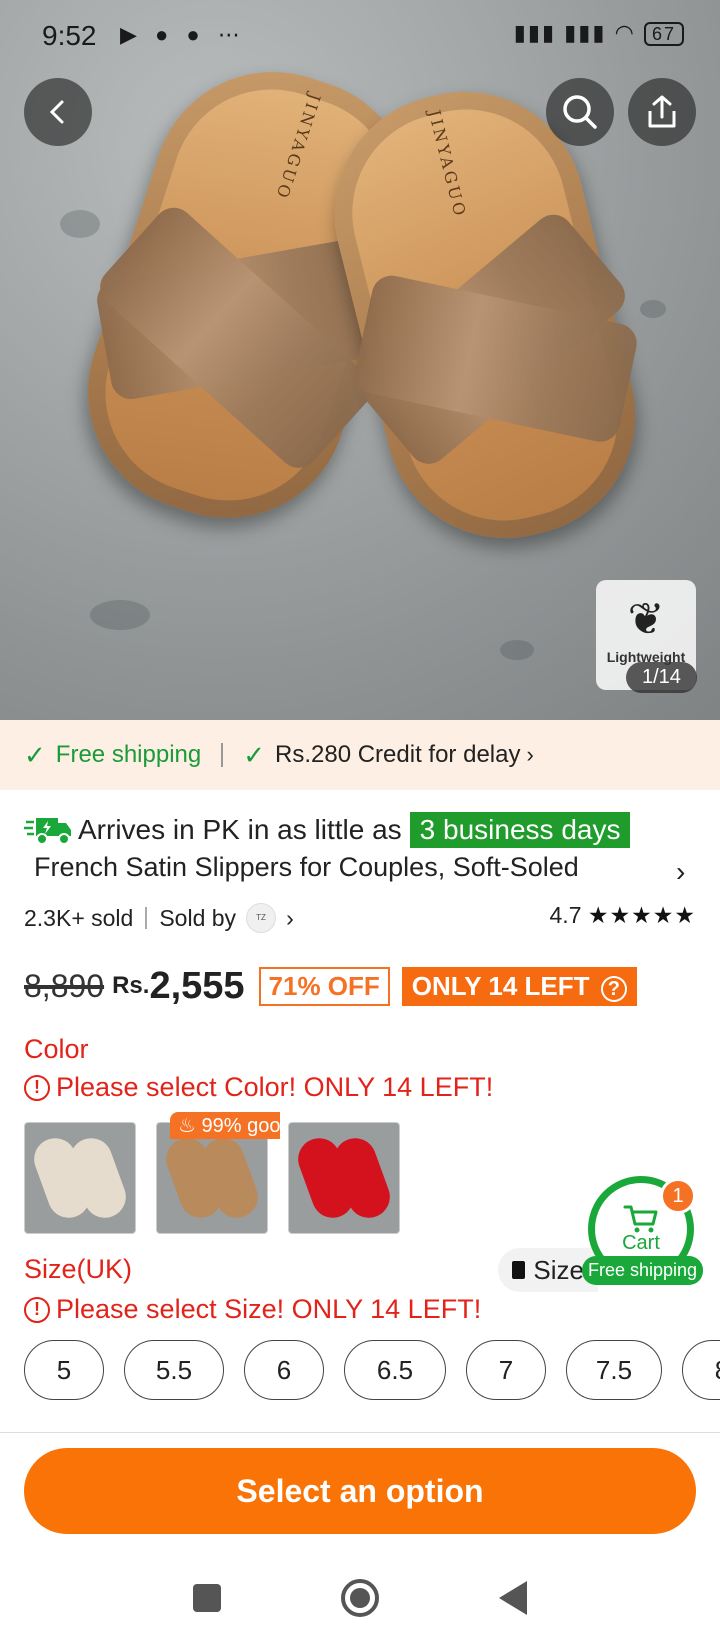  I want to click on size-options: 5 5.5 6 6.5 7 7.5 8, so click(372, 1370).